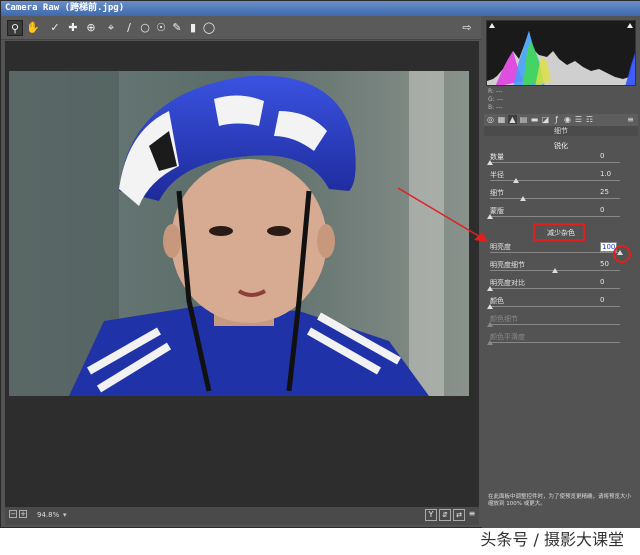 This screenshot has width=640, height=555. I want to click on adjustment-brush-icon: ✎, so click(177, 28).